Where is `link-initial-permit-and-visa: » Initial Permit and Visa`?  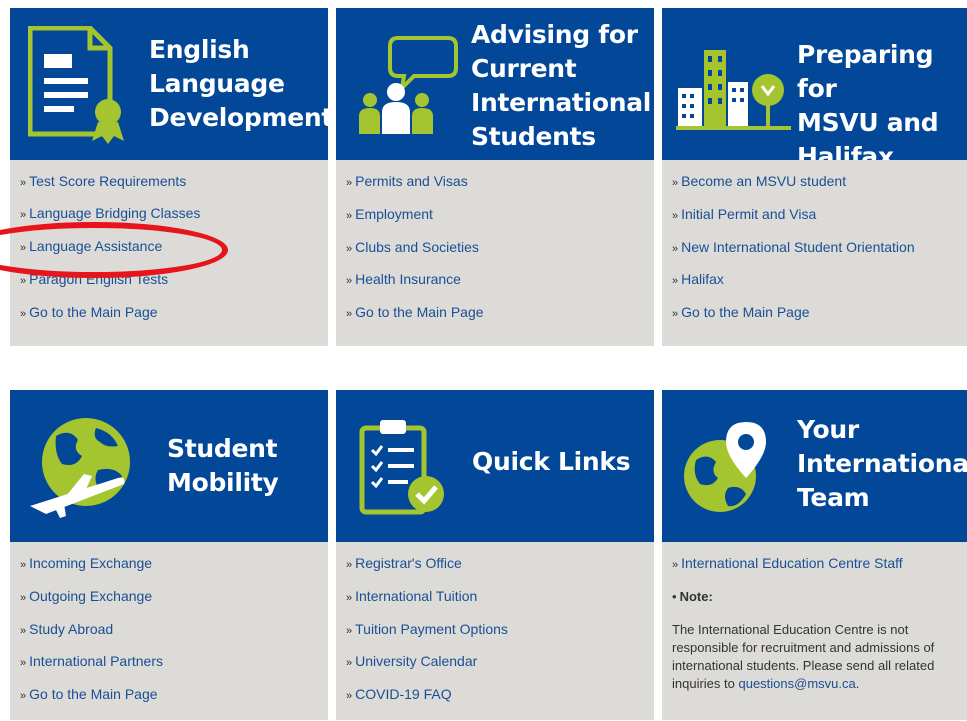
link-initial-permit-and-visa: » Initial Permit and Visa is located at coordinates (744, 214).